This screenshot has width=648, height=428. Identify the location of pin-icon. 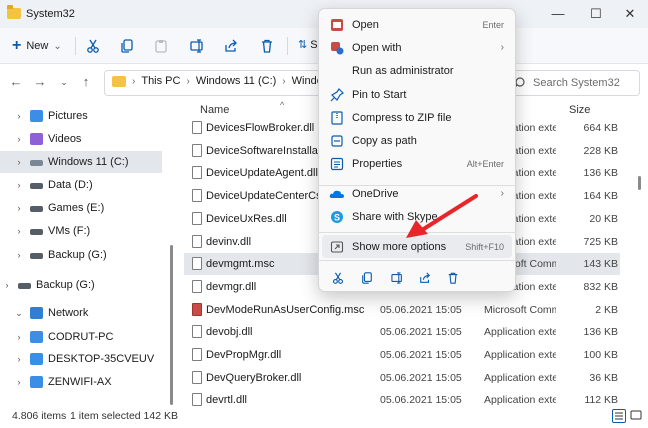
(337, 95).